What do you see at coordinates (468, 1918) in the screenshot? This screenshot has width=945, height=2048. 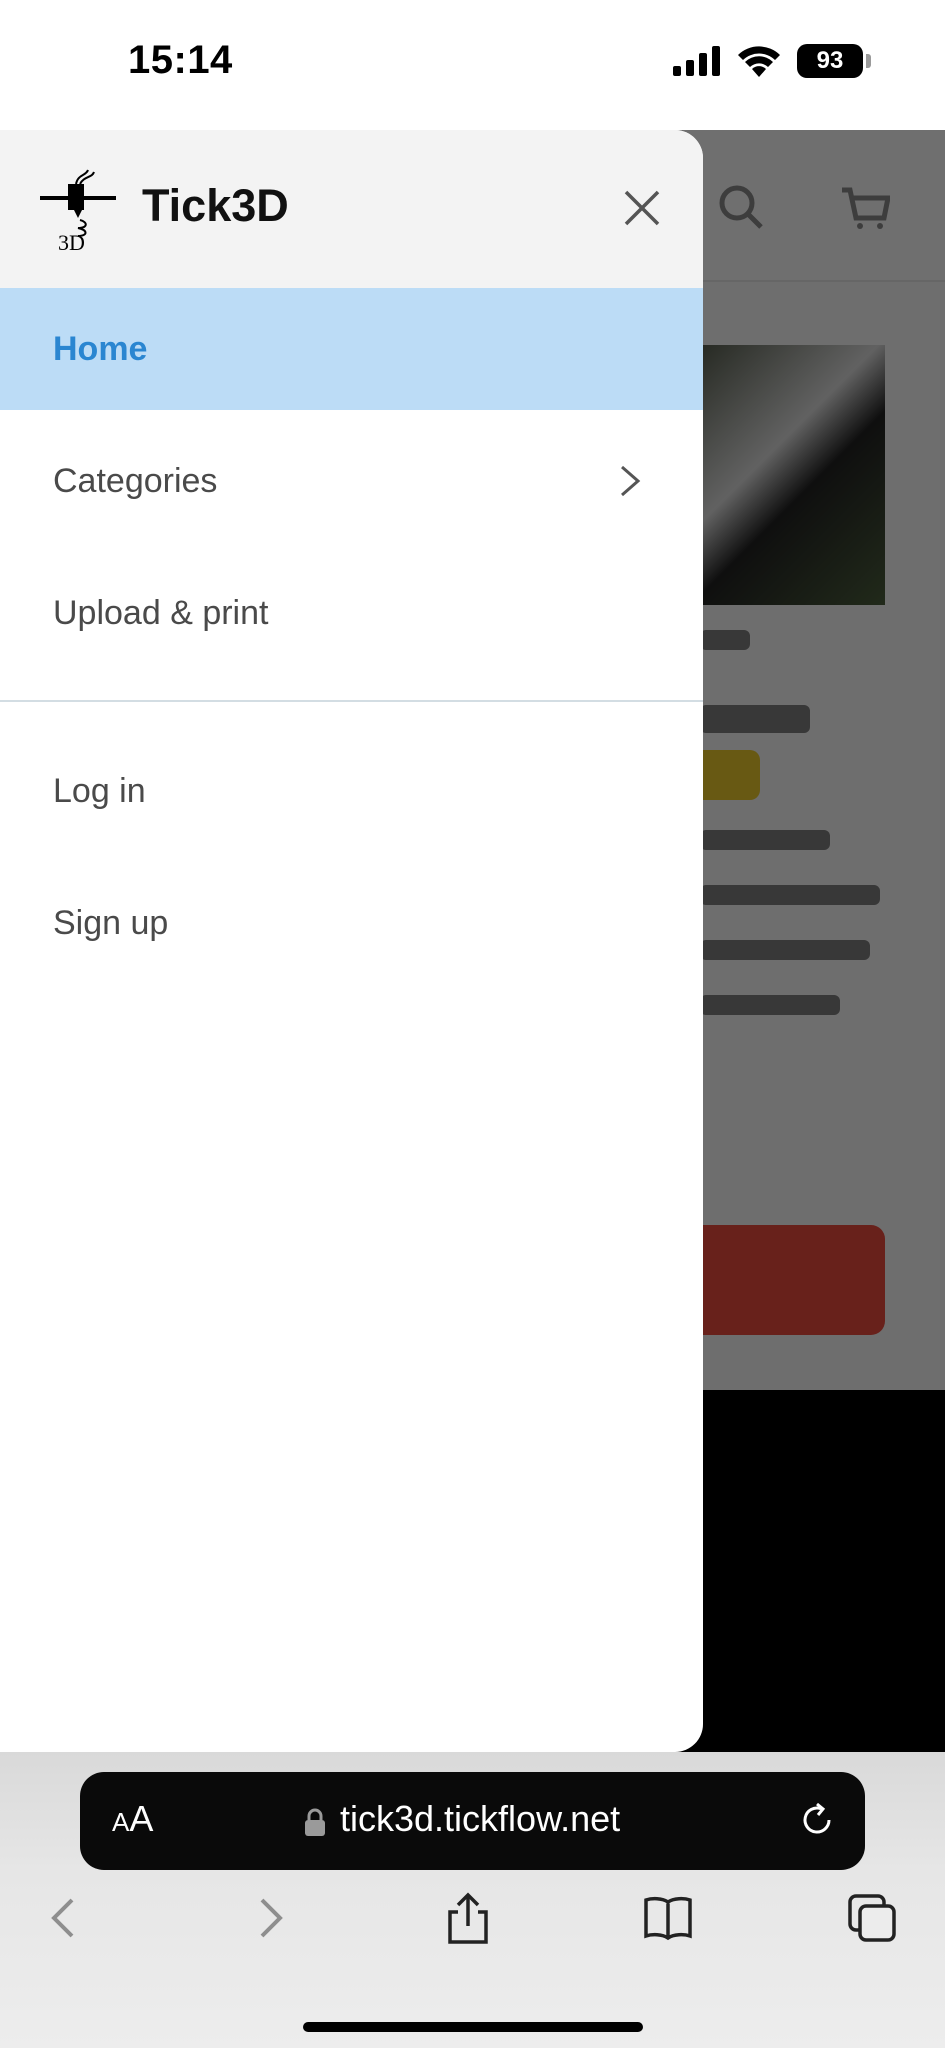 I see `share-icon` at bounding box center [468, 1918].